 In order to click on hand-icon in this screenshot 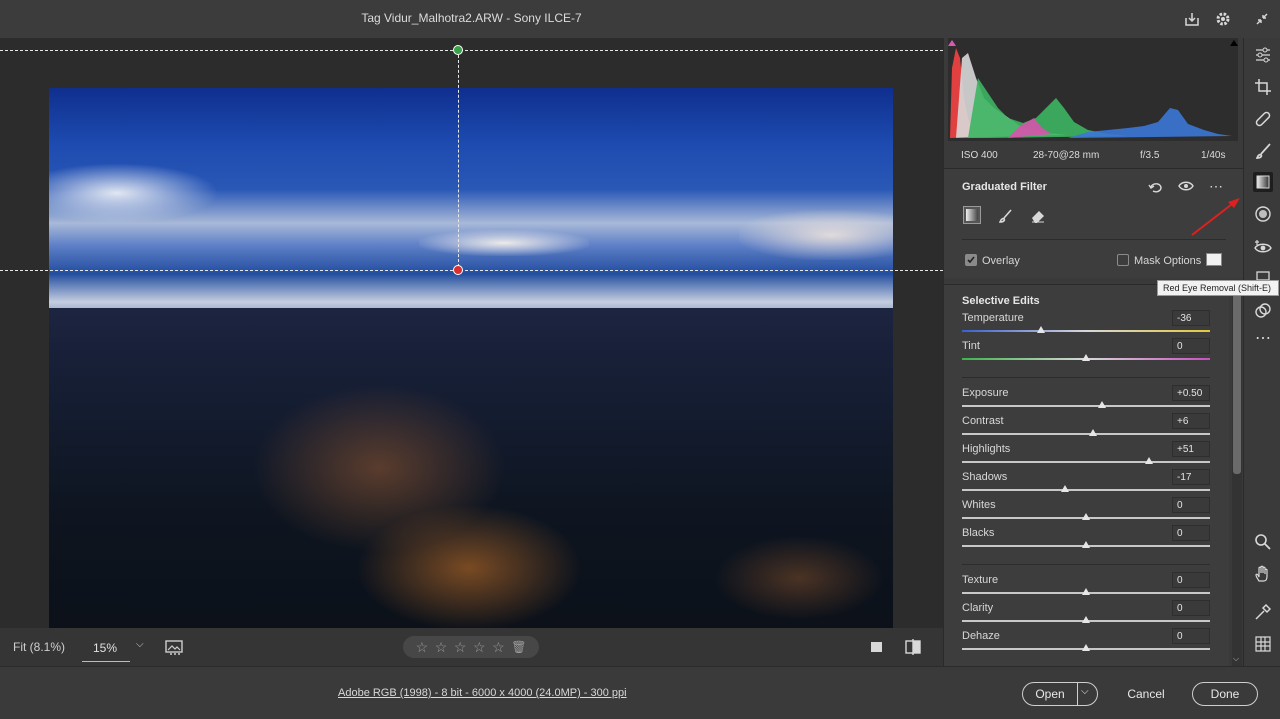, I will do `click(1263, 574)`.